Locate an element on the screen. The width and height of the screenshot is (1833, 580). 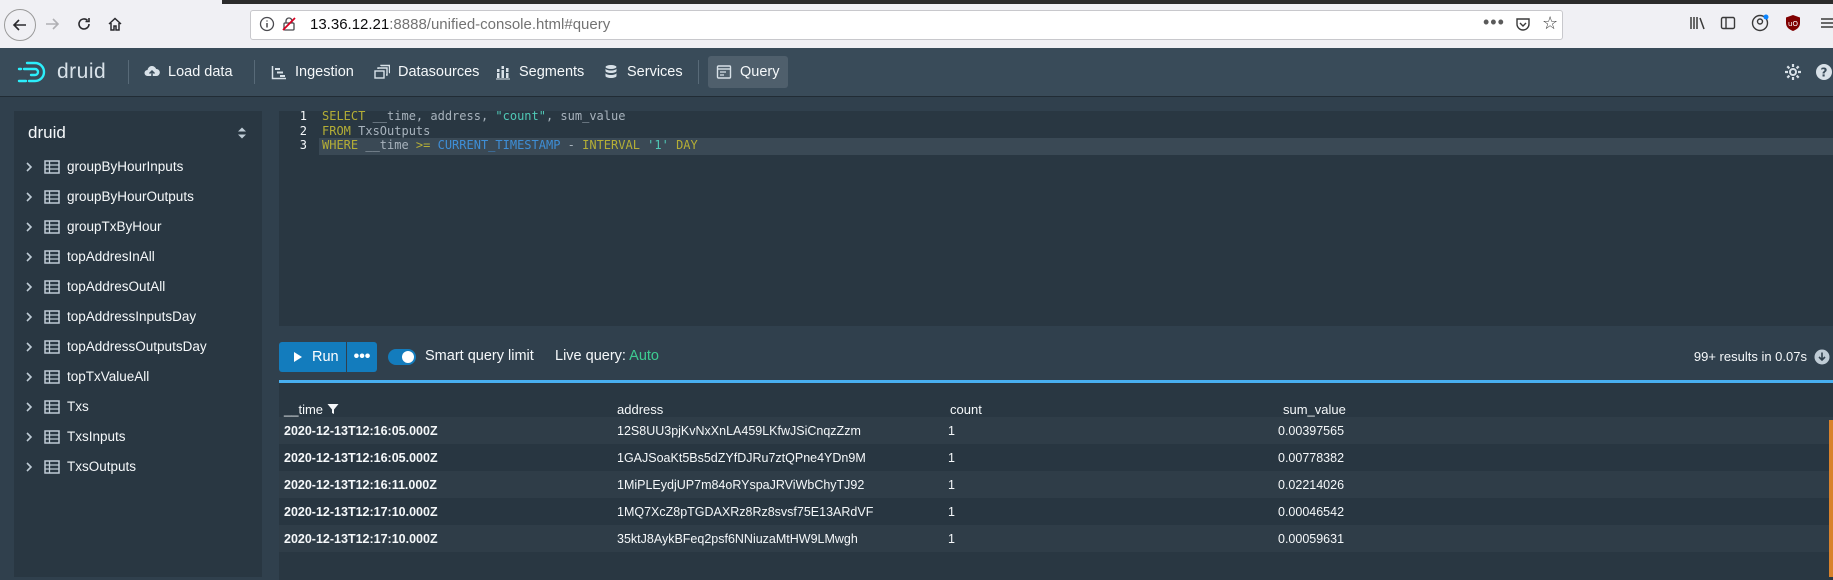
column-header-time: __time is located at coordinates (311, 409).